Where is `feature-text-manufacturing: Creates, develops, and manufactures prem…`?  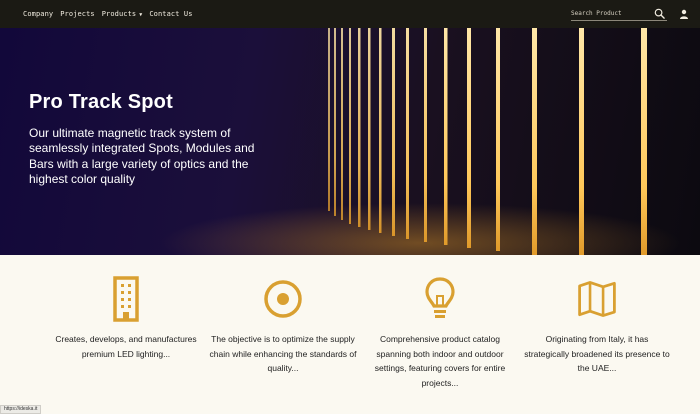 feature-text-manufacturing: Creates, develops, and manufactures prem… is located at coordinates (126, 346).